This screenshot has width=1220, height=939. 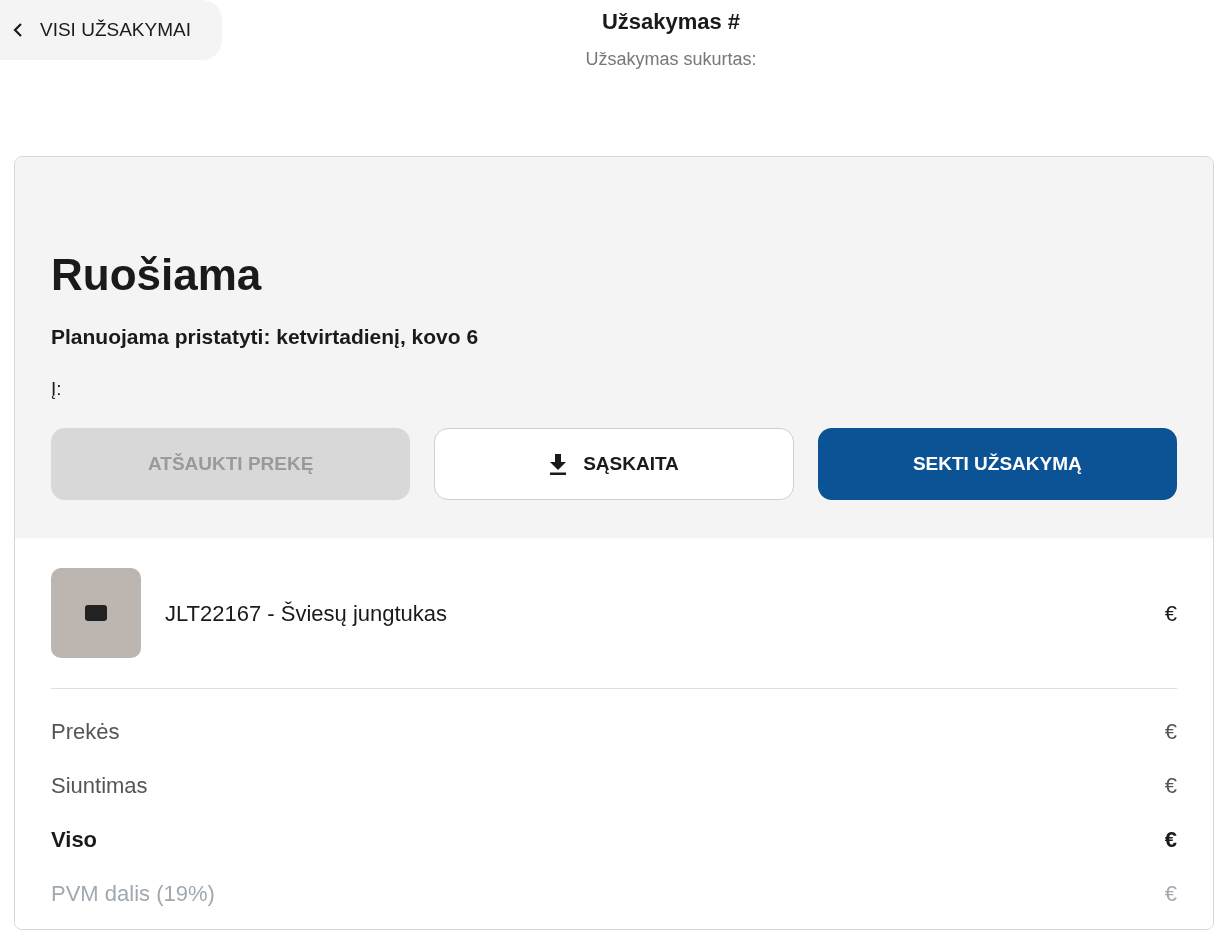 What do you see at coordinates (558, 464) in the screenshot?
I see `download-icon` at bounding box center [558, 464].